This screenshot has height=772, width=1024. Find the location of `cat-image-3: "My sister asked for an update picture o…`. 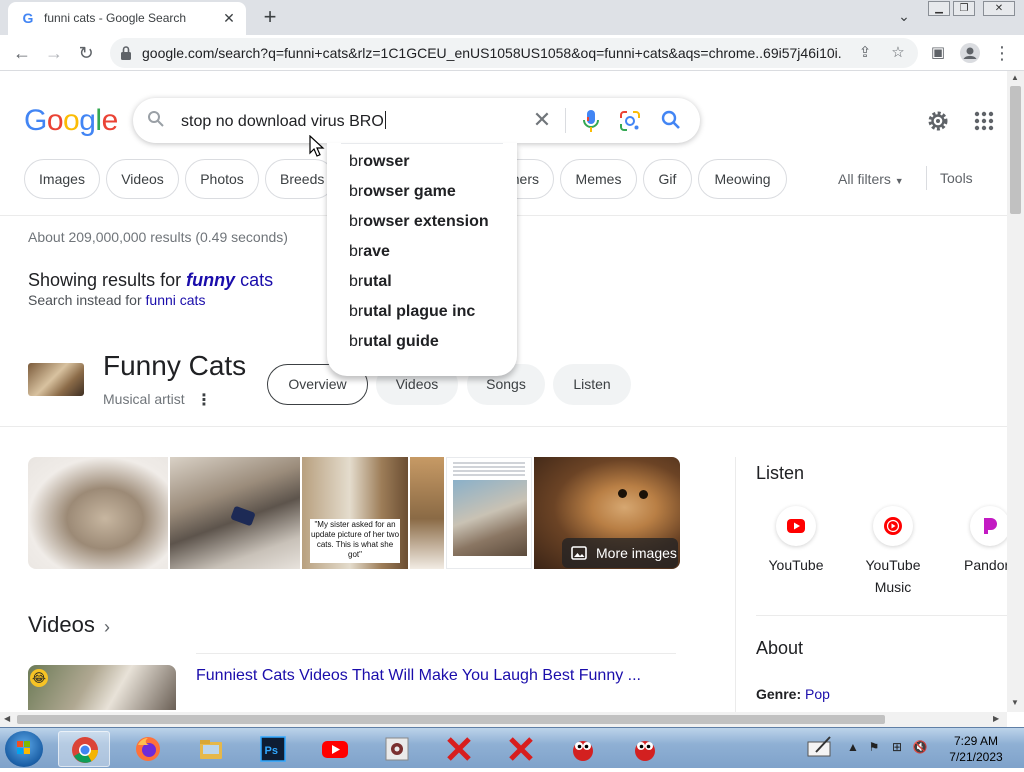

cat-image-3: "My sister asked for an update picture o… is located at coordinates (355, 513).